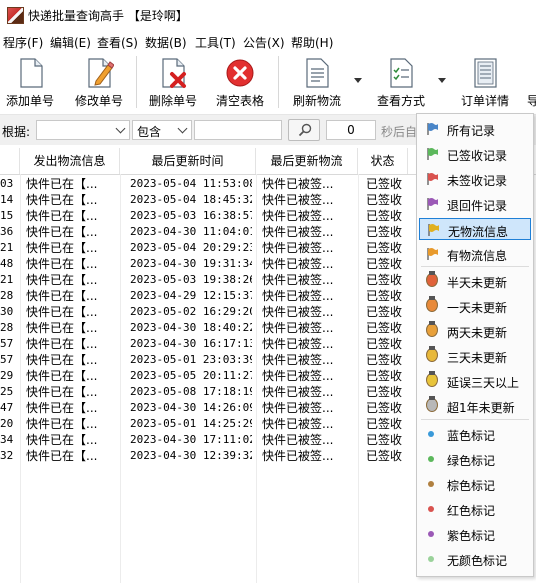 The width and height of the screenshot is (536, 583). I want to click on flag-orange-icon, so click(432, 254).